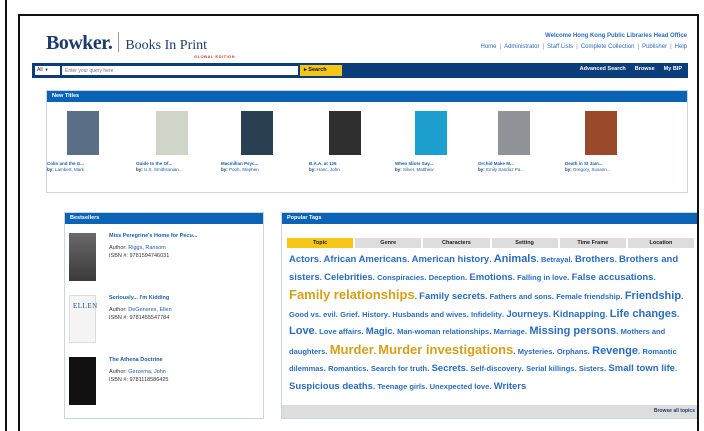 This screenshot has height=431, width=704. Describe the element at coordinates (603, 69) in the screenshot. I see `advanced-search-link: Advanced Search` at that location.